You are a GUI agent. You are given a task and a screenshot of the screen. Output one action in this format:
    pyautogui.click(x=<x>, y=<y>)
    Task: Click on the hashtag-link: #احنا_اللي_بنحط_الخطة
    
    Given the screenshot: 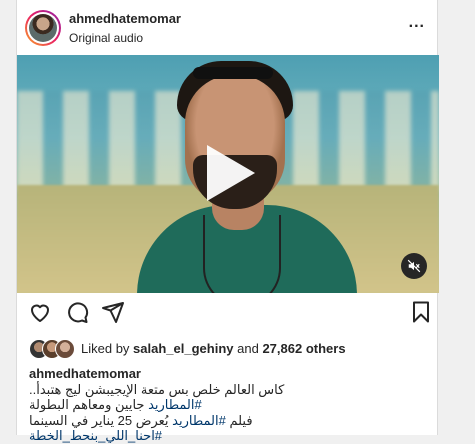 What is the action you would take?
    pyautogui.click(x=95, y=435)
    